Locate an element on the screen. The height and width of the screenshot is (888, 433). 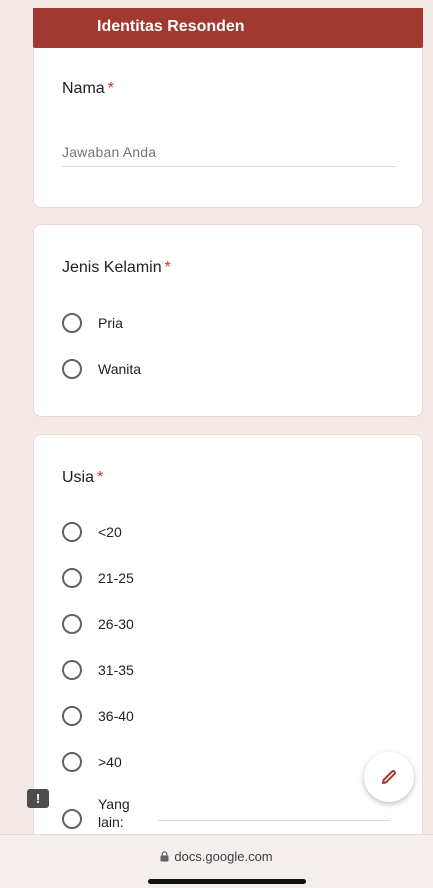
other-option-label: Yang lain: is located at coordinates (114, 813).